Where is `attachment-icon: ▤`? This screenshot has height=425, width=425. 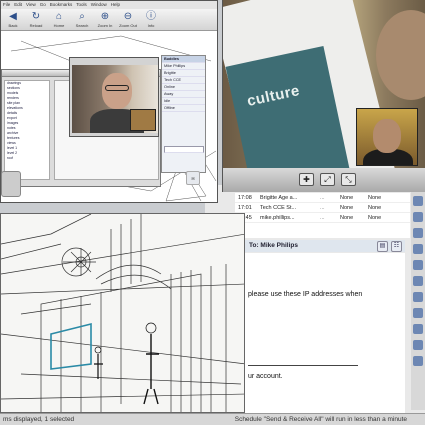
attachment-icon: ▤ is located at coordinates (382, 246).